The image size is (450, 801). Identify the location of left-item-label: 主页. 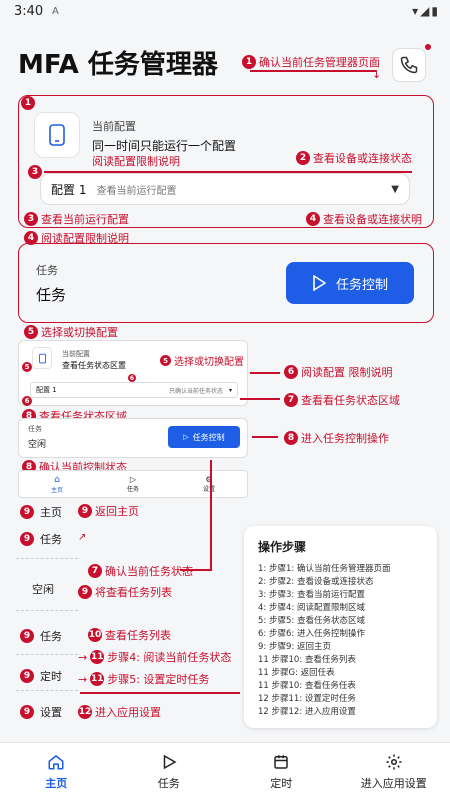
(51, 512).